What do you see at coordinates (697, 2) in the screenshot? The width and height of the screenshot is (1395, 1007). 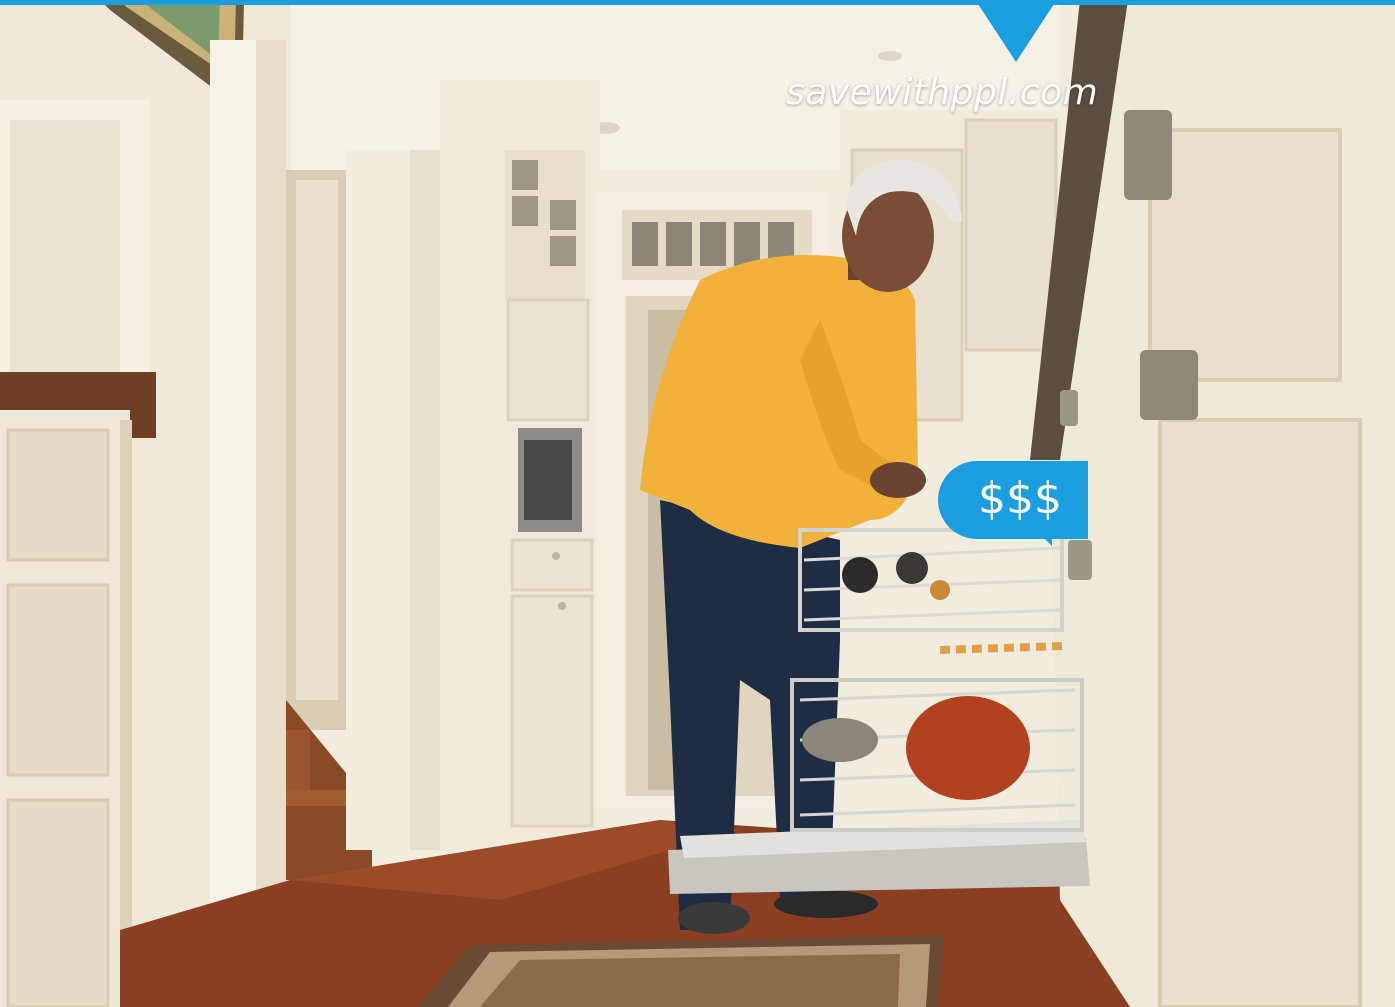 I see `top-accent-bar` at bounding box center [697, 2].